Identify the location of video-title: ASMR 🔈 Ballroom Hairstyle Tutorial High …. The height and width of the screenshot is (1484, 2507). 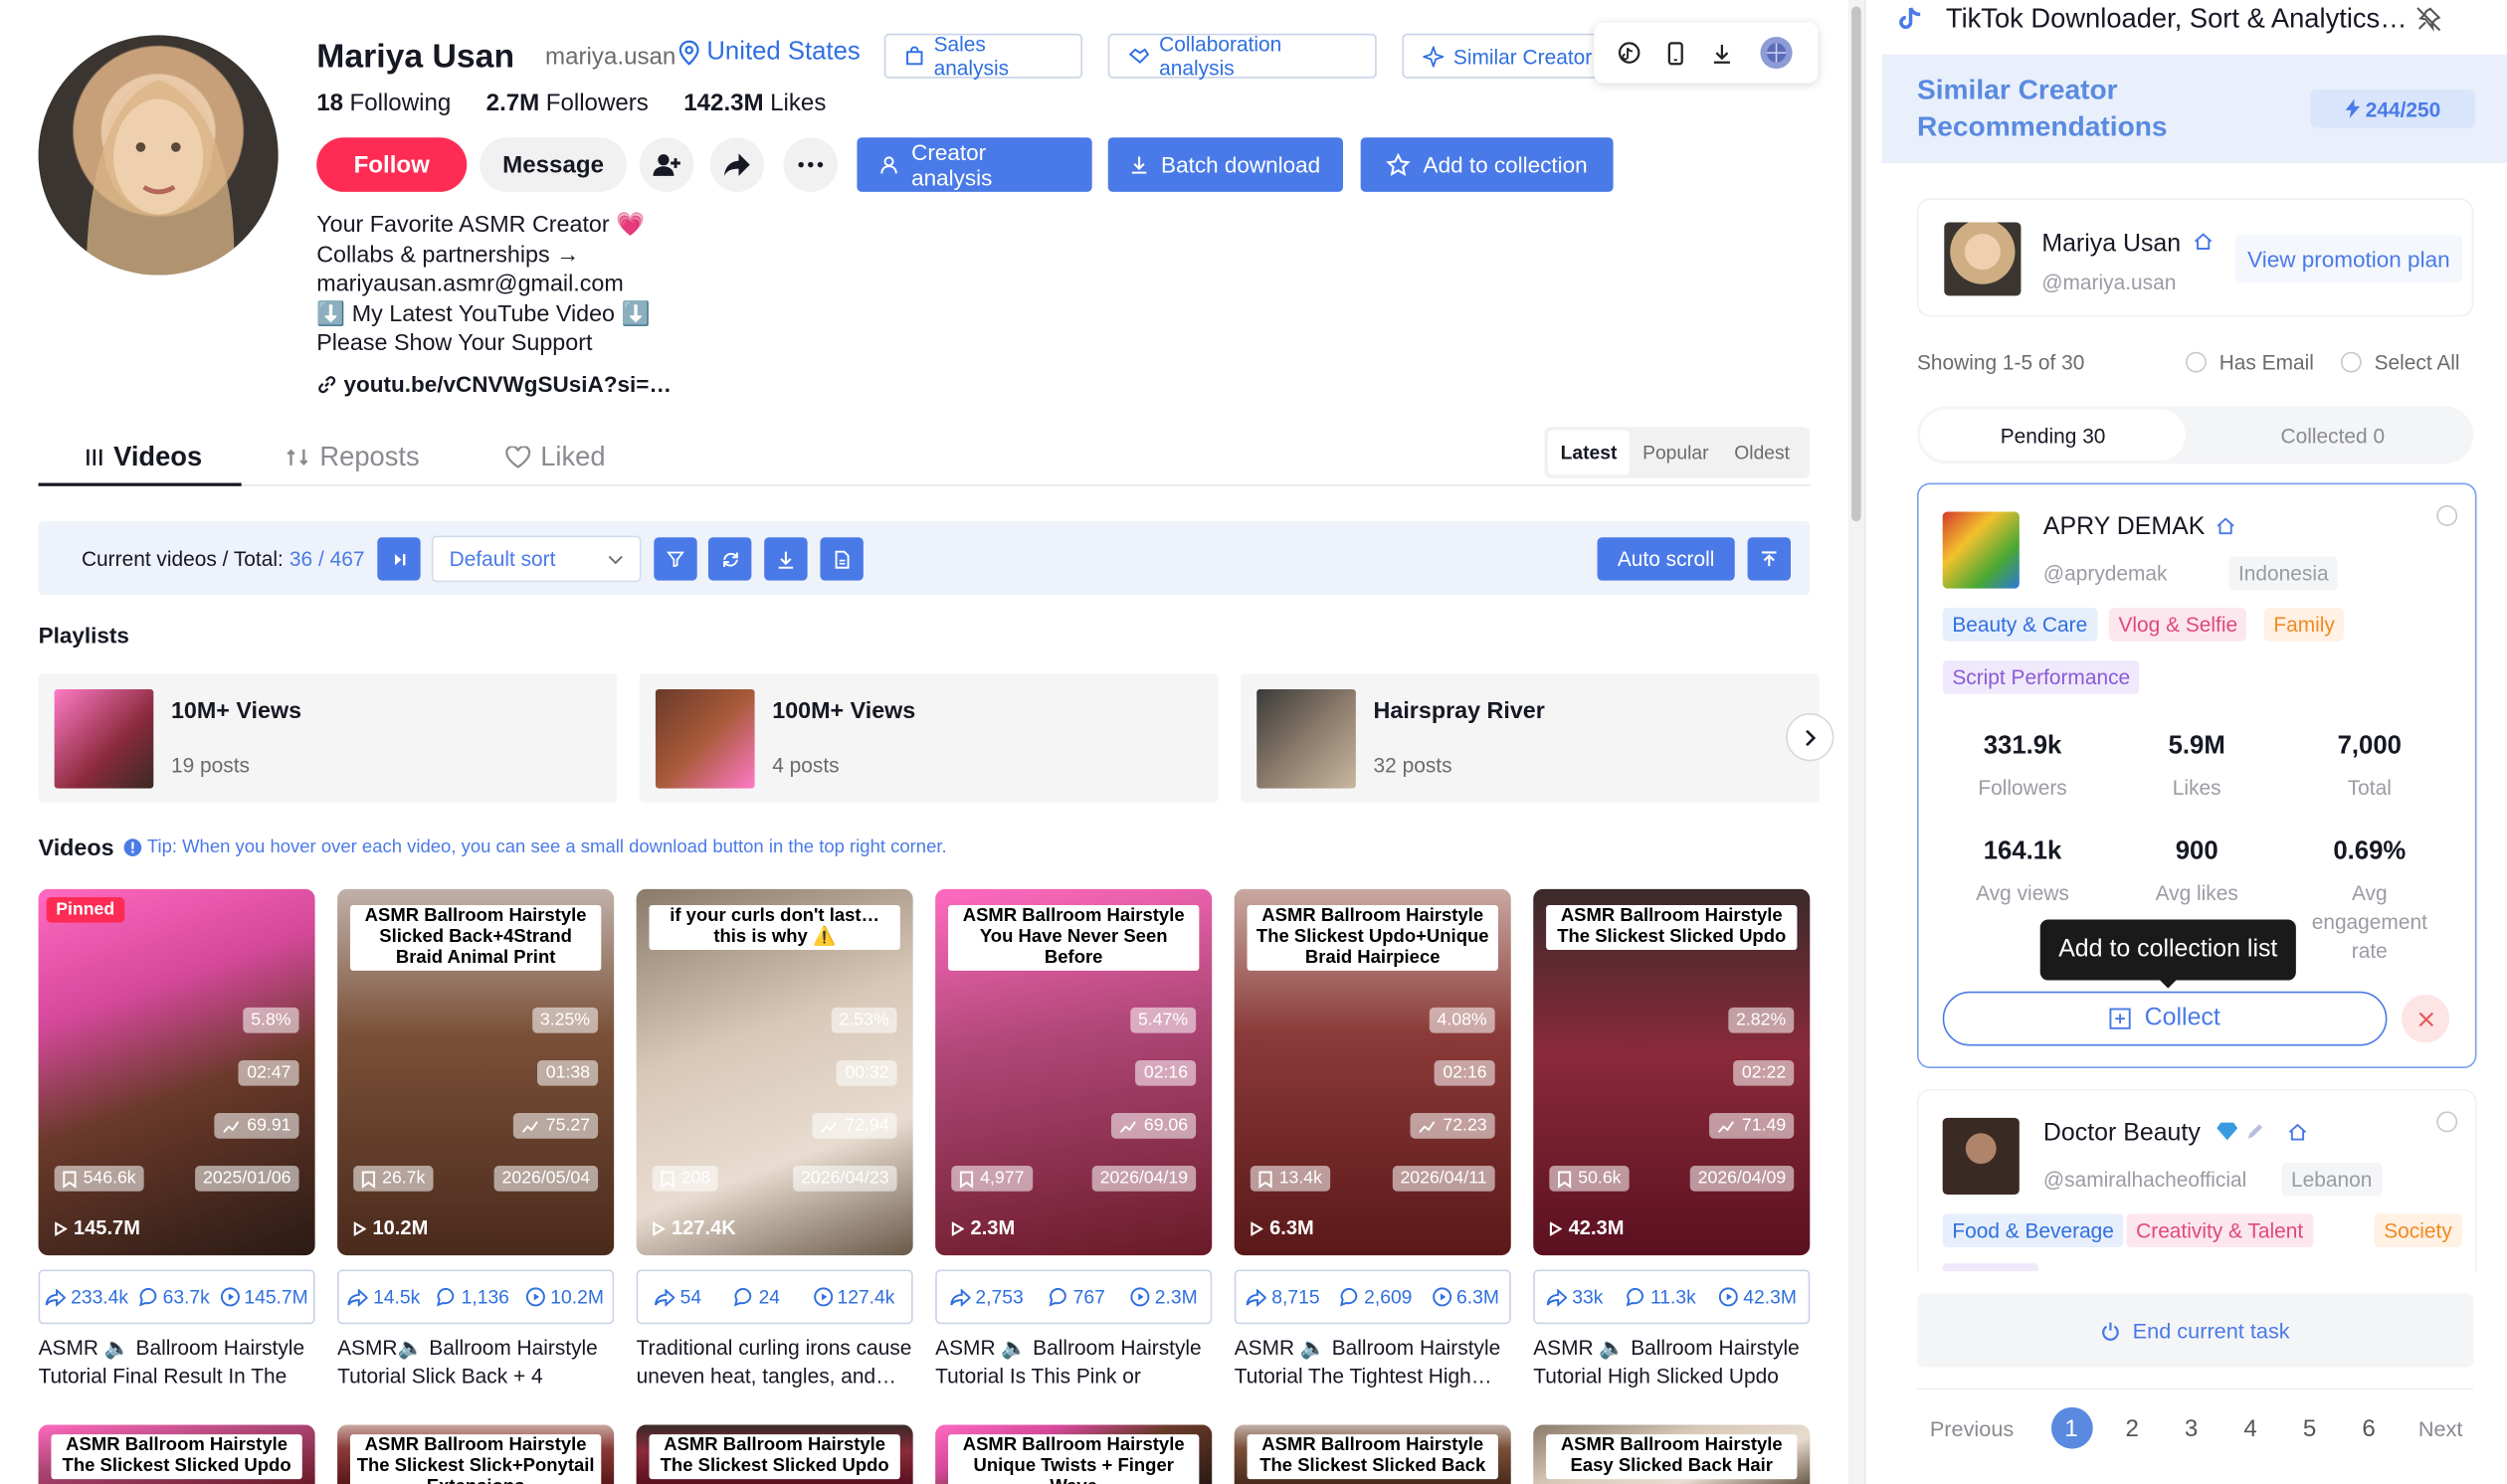
(1674, 1362).